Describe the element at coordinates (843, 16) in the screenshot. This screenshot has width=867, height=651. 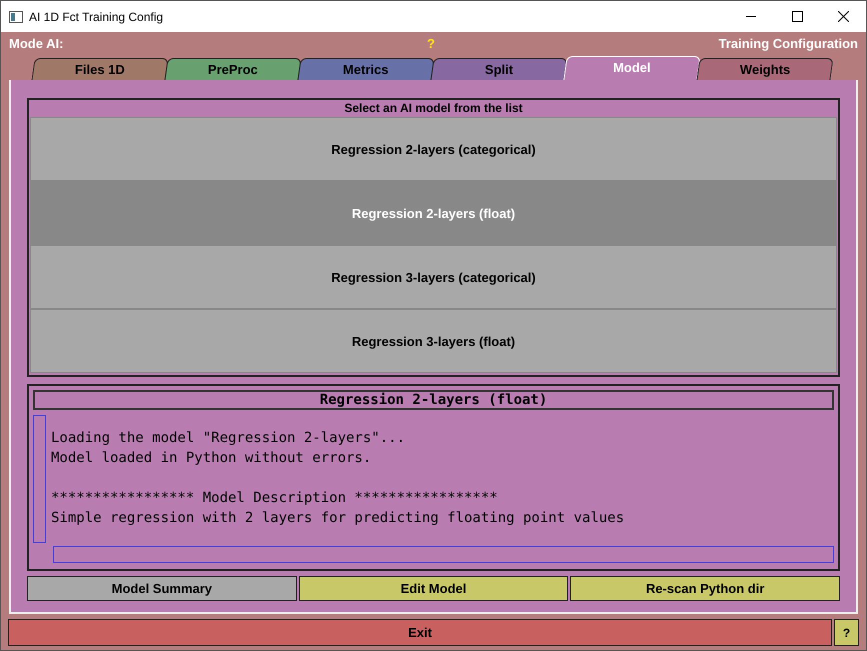
I see `close-icon` at that location.